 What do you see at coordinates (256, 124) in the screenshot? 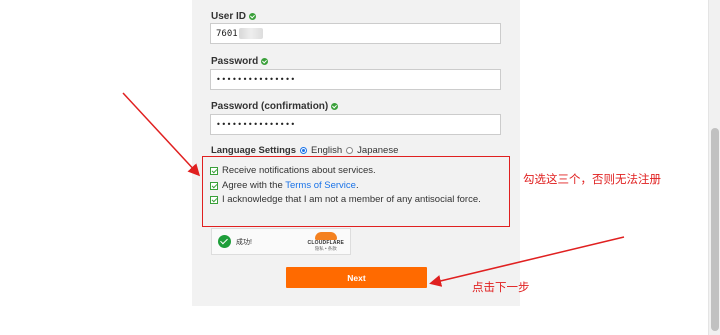
I see `password-confirm-value: •••••••••••••••` at bounding box center [256, 124].